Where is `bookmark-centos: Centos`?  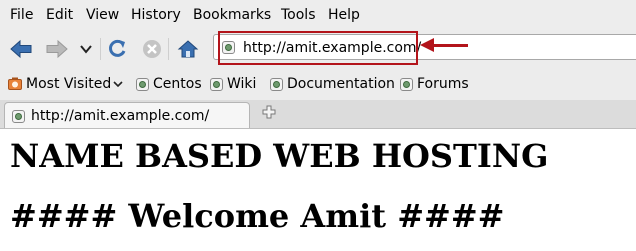
bookmark-centos: Centos is located at coordinates (169, 84).